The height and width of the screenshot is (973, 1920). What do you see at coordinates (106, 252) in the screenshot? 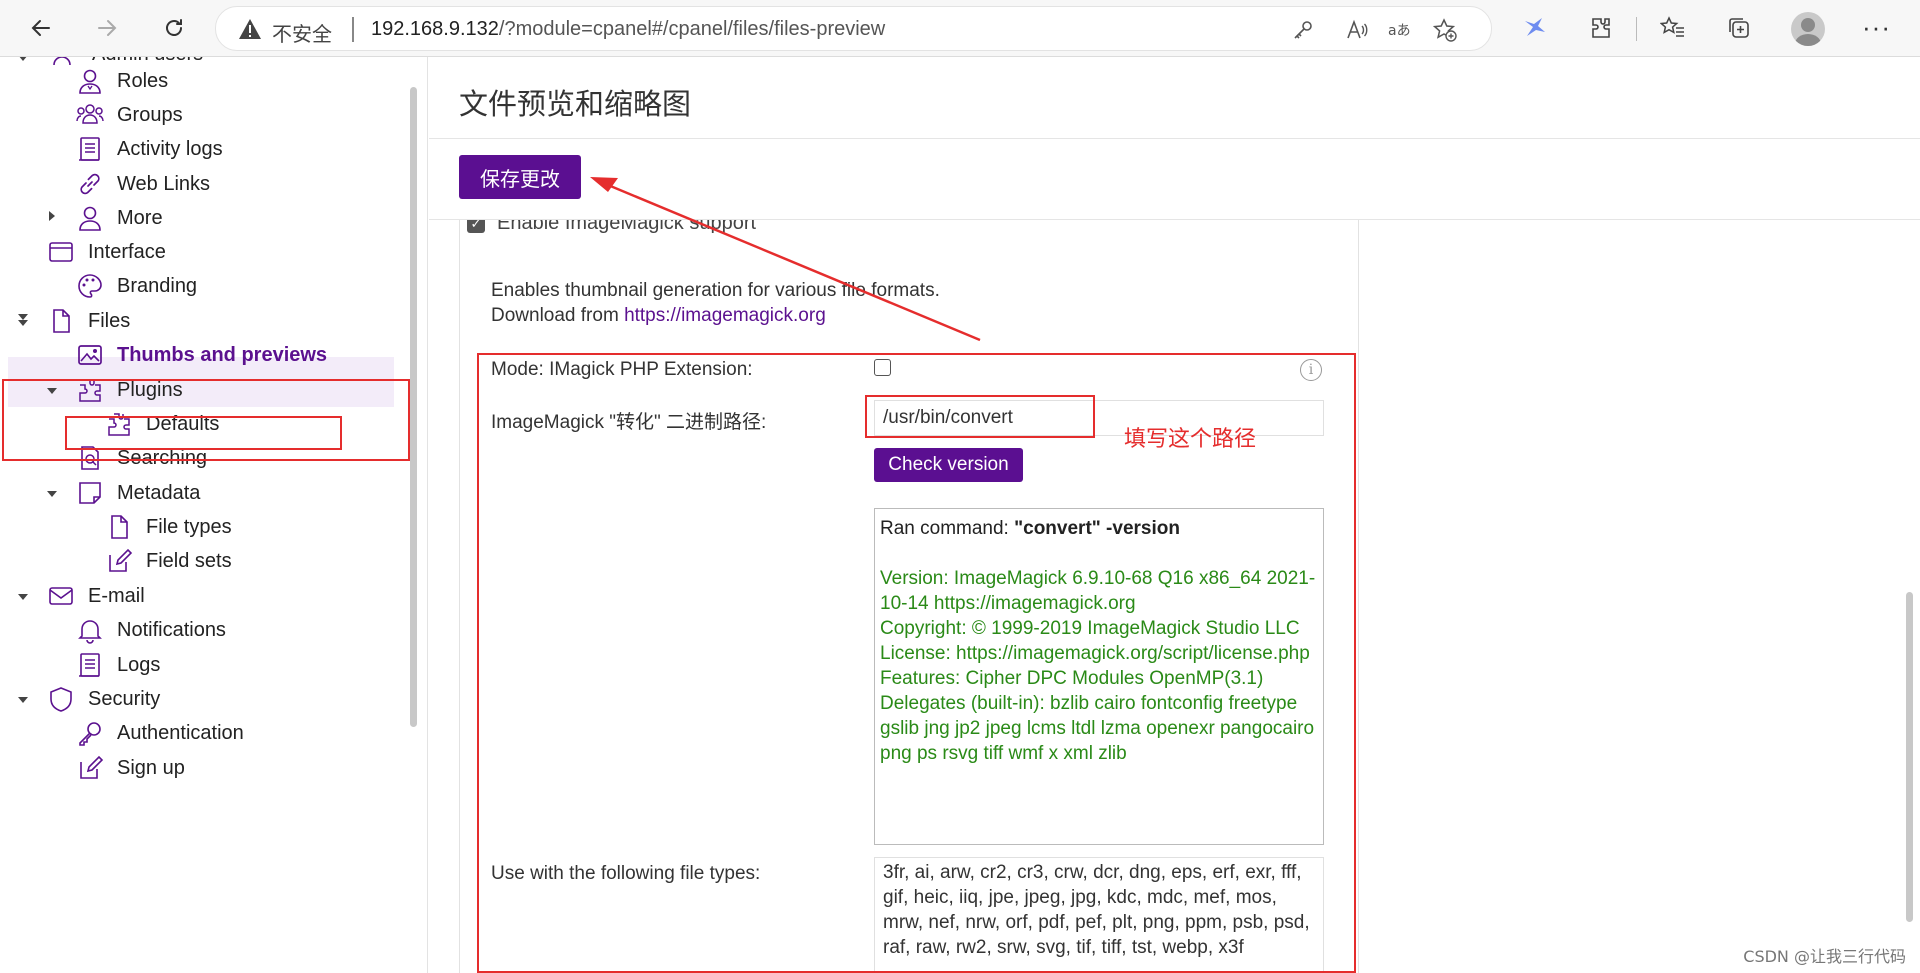
I see `sidebar-item-interface: Interface` at bounding box center [106, 252].